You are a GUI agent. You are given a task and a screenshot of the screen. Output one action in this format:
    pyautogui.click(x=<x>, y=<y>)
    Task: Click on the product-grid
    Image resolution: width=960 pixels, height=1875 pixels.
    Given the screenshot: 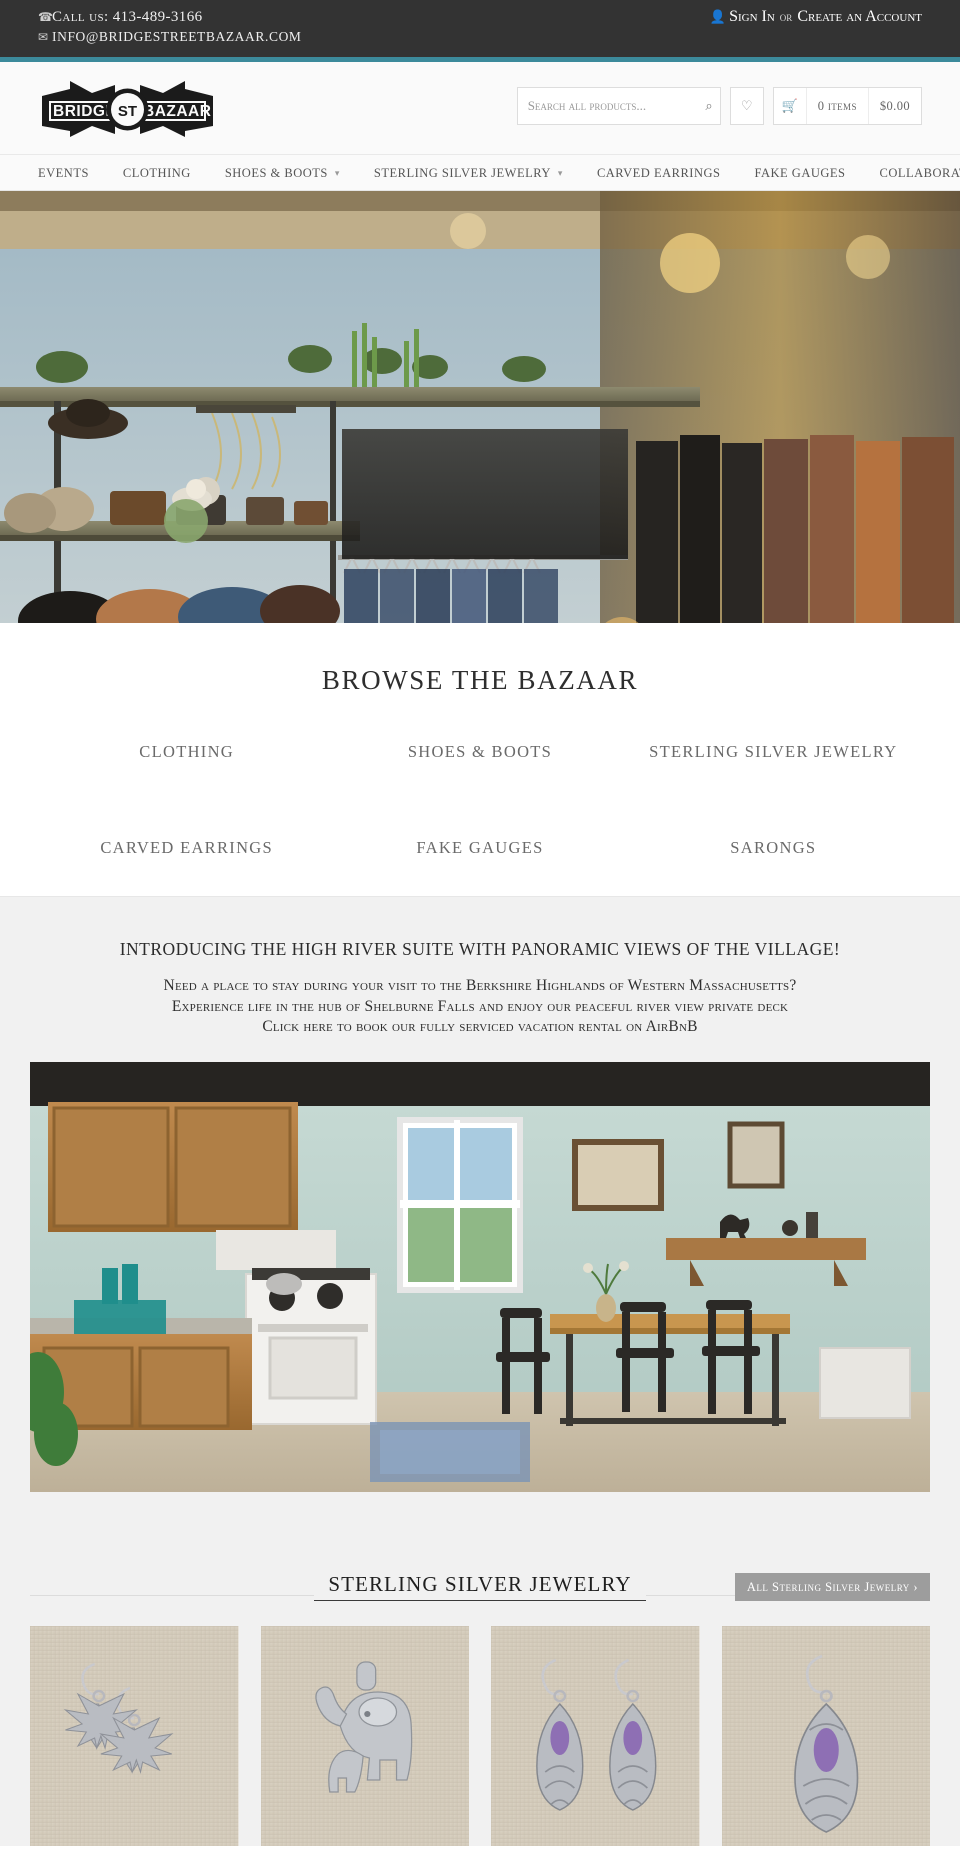 What is the action you would take?
    pyautogui.click(x=480, y=1735)
    